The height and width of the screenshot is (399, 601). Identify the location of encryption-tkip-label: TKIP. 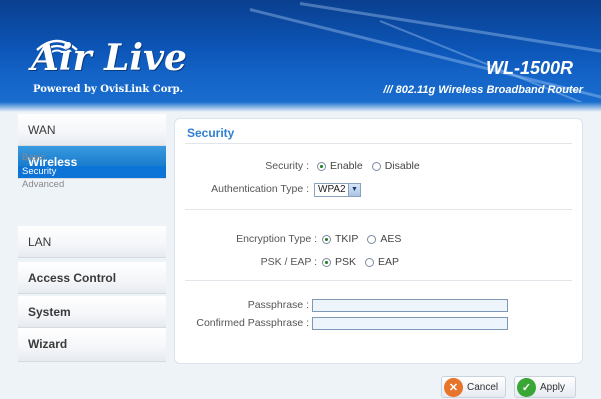
(347, 239).